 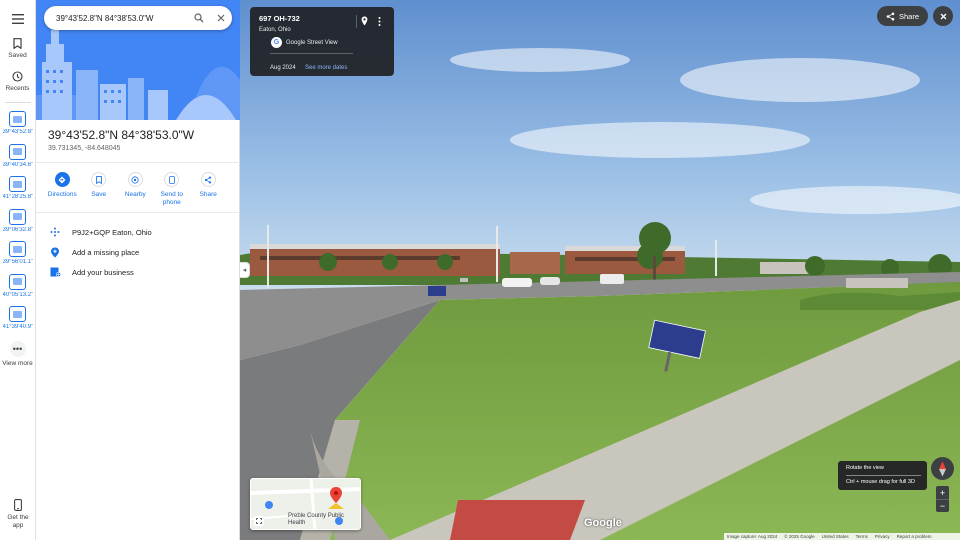 What do you see at coordinates (283, 68) in the screenshot?
I see `capture-date: Aug 2024` at bounding box center [283, 68].